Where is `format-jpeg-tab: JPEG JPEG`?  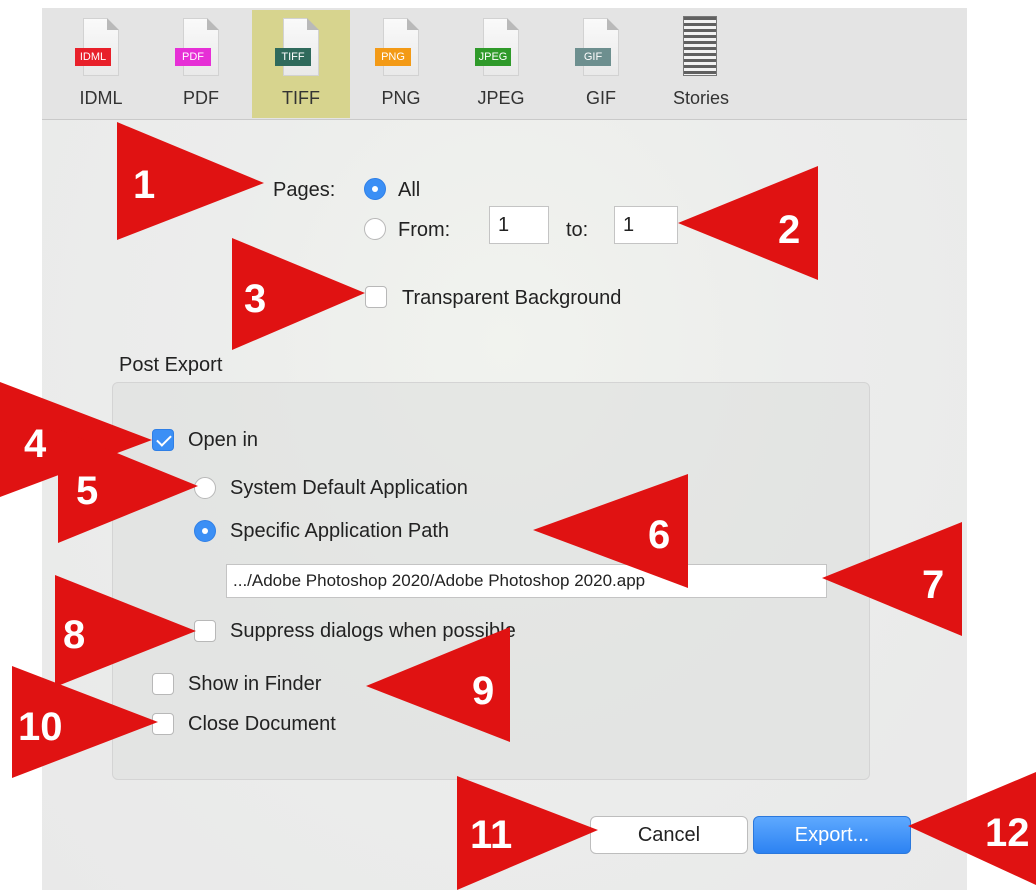 format-jpeg-tab: JPEG JPEG is located at coordinates (501, 64).